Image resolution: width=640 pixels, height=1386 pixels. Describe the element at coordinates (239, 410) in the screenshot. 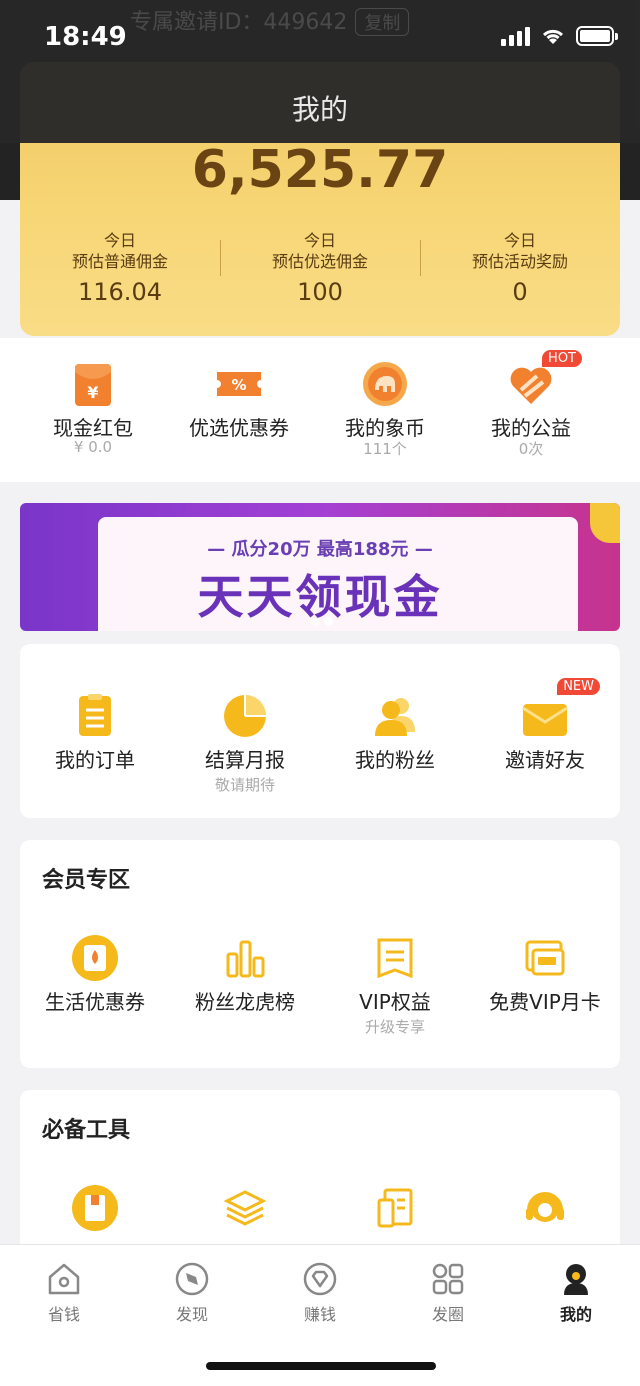

I see `quick-item-coupon: % 优选优惠券` at that location.